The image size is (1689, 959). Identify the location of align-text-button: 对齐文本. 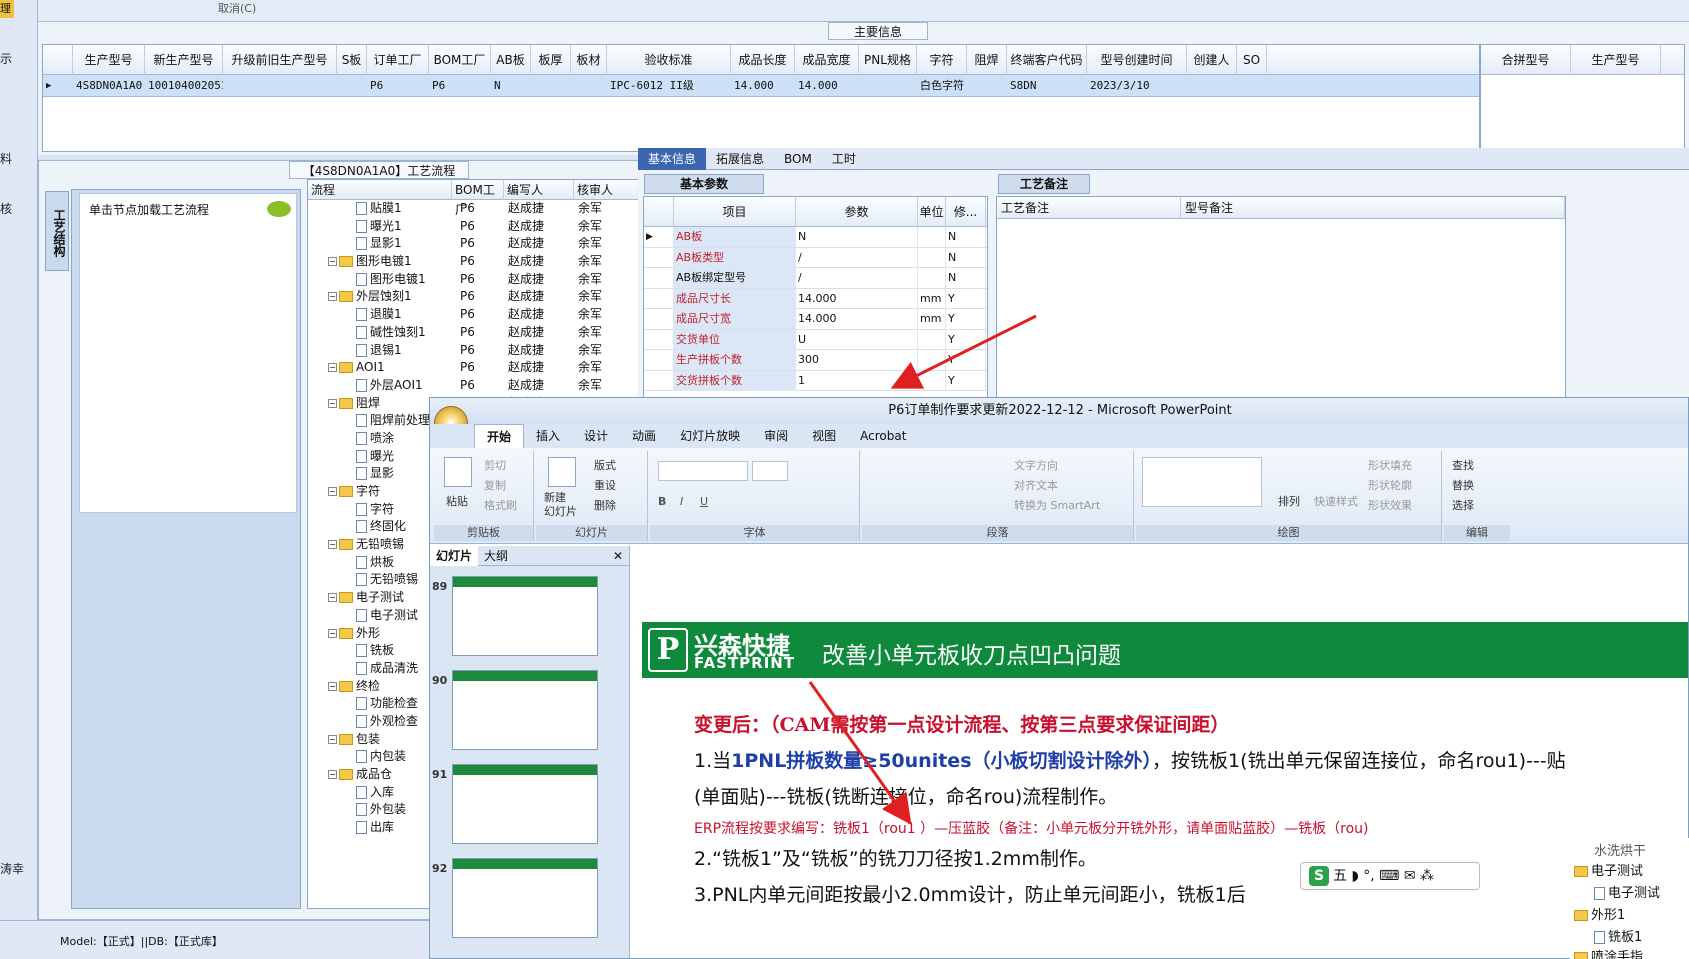
(1036, 485).